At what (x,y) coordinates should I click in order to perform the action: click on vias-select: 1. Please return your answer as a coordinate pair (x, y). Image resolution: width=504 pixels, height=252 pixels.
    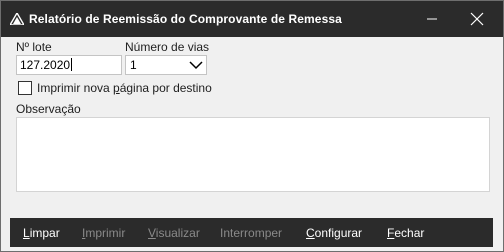
    Looking at the image, I should click on (166, 65).